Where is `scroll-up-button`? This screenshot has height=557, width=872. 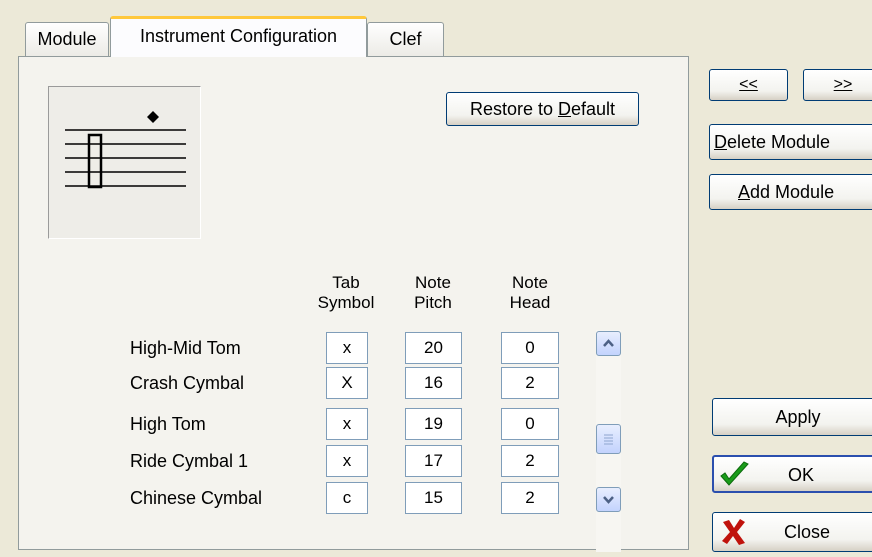 scroll-up-button is located at coordinates (608, 343).